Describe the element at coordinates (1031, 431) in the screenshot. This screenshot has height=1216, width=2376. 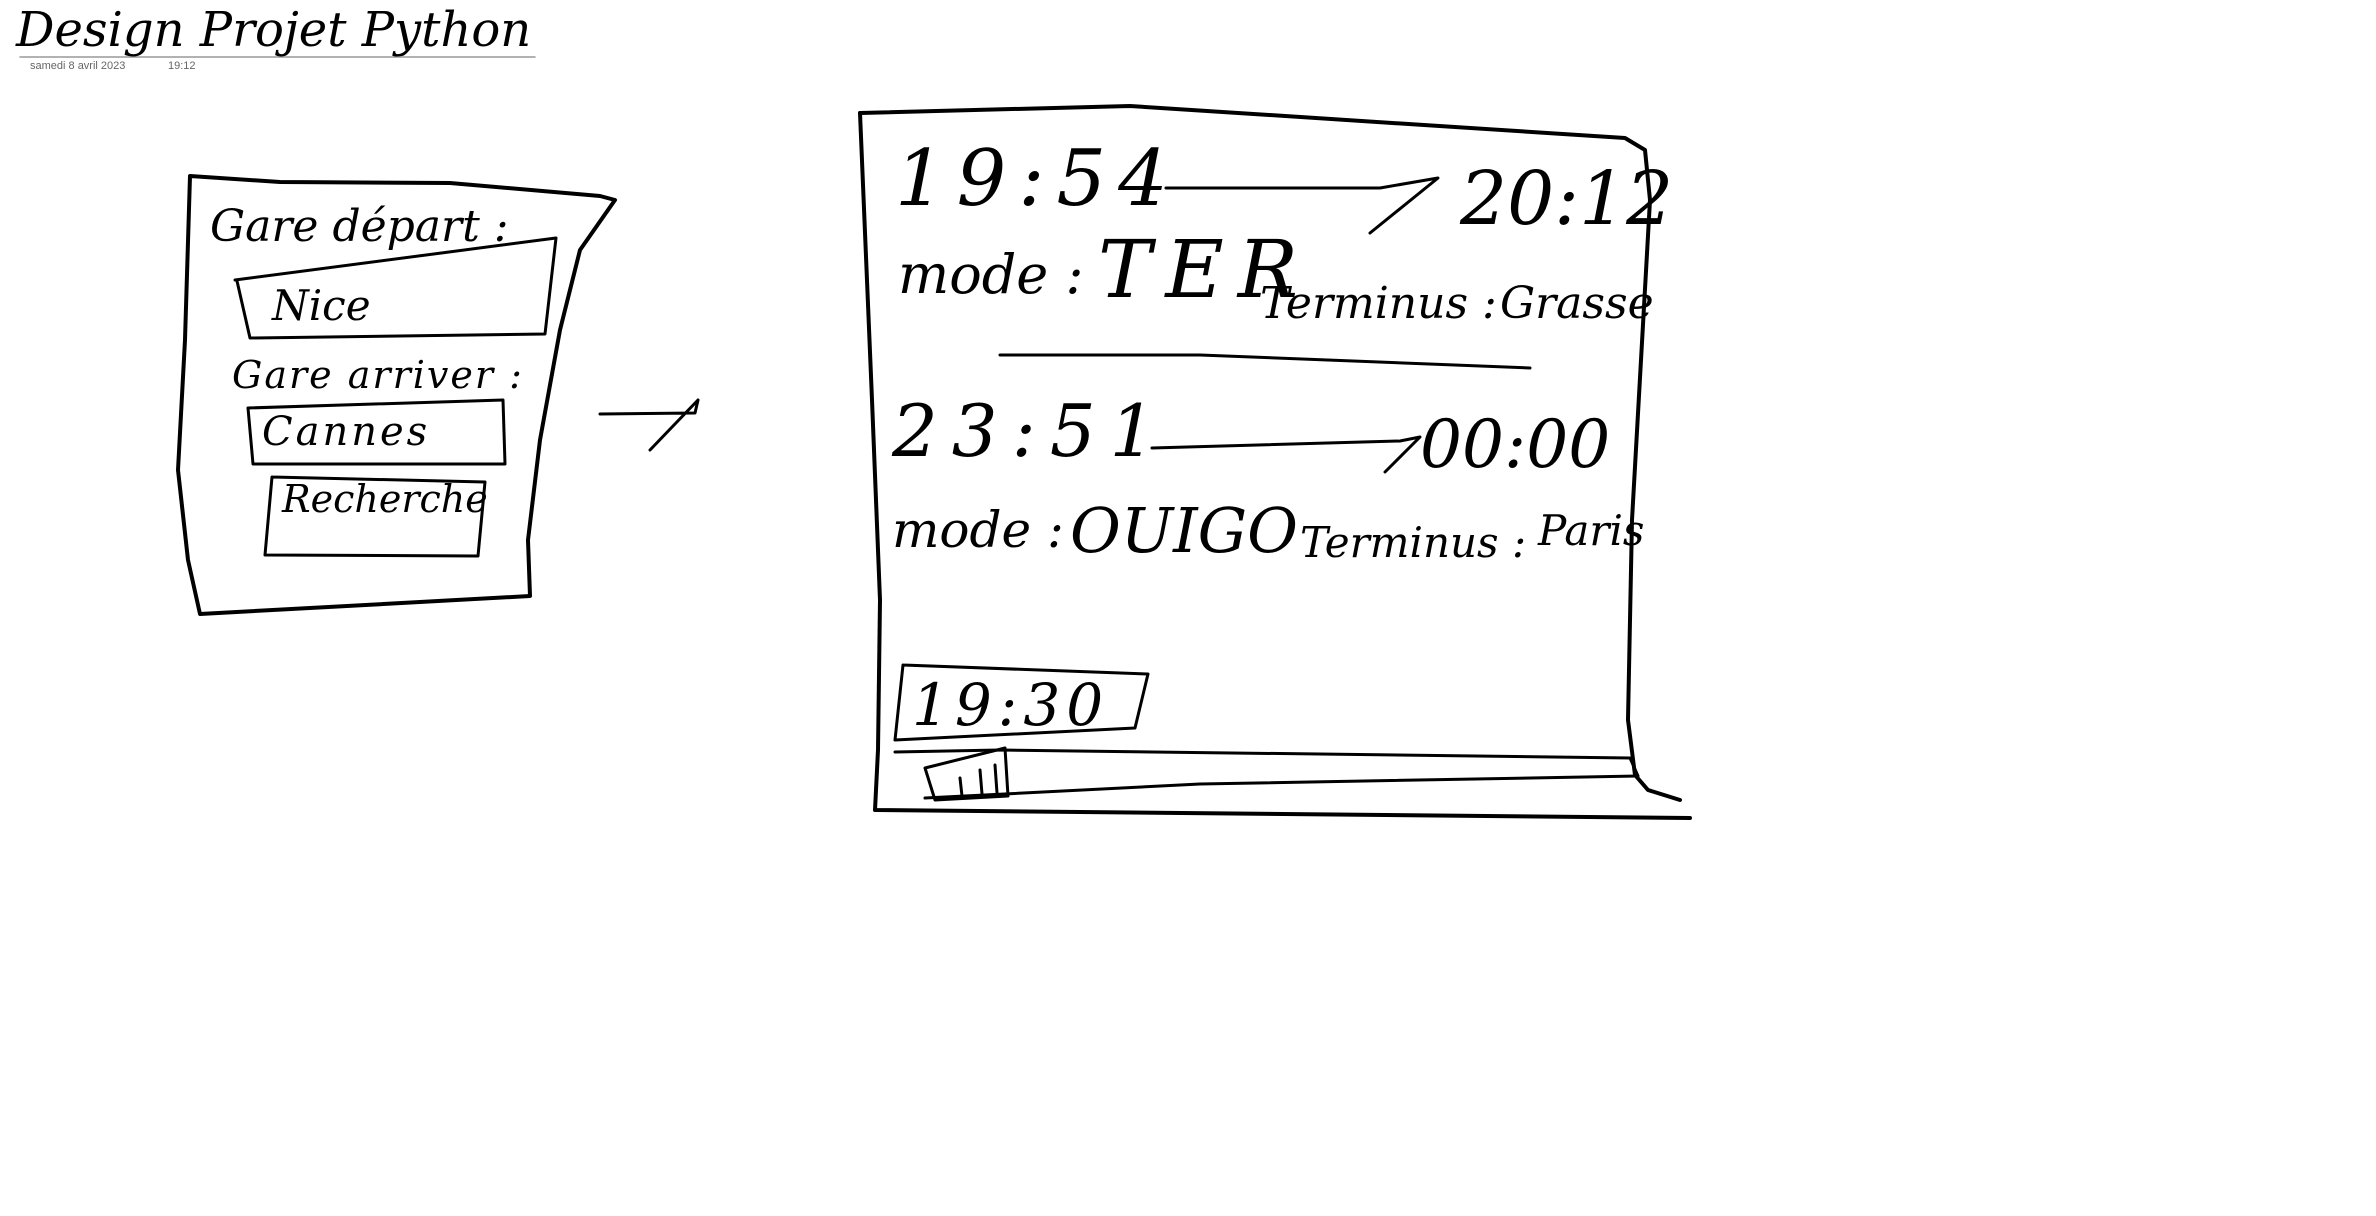
I see `result-2-departure-time: 23:51` at that location.